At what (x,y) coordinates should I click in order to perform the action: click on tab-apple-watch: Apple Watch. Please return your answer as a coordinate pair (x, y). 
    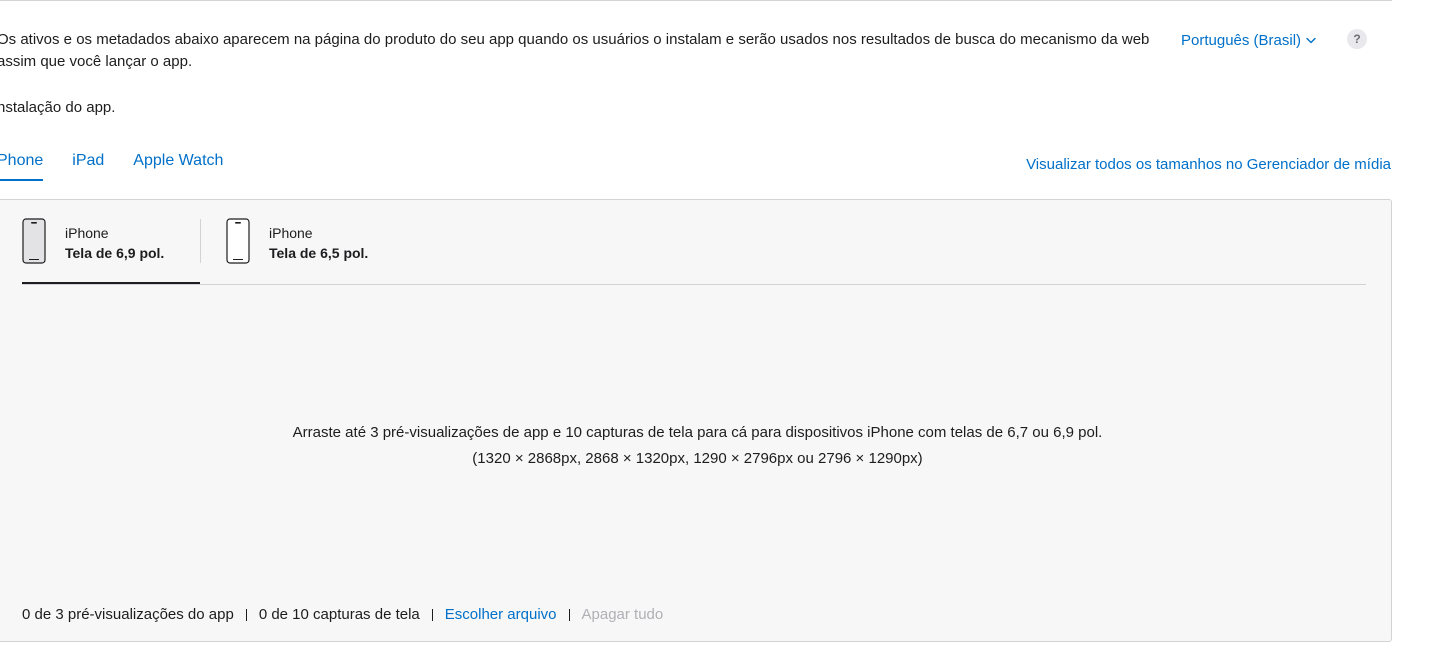
    Looking at the image, I should click on (178, 165).